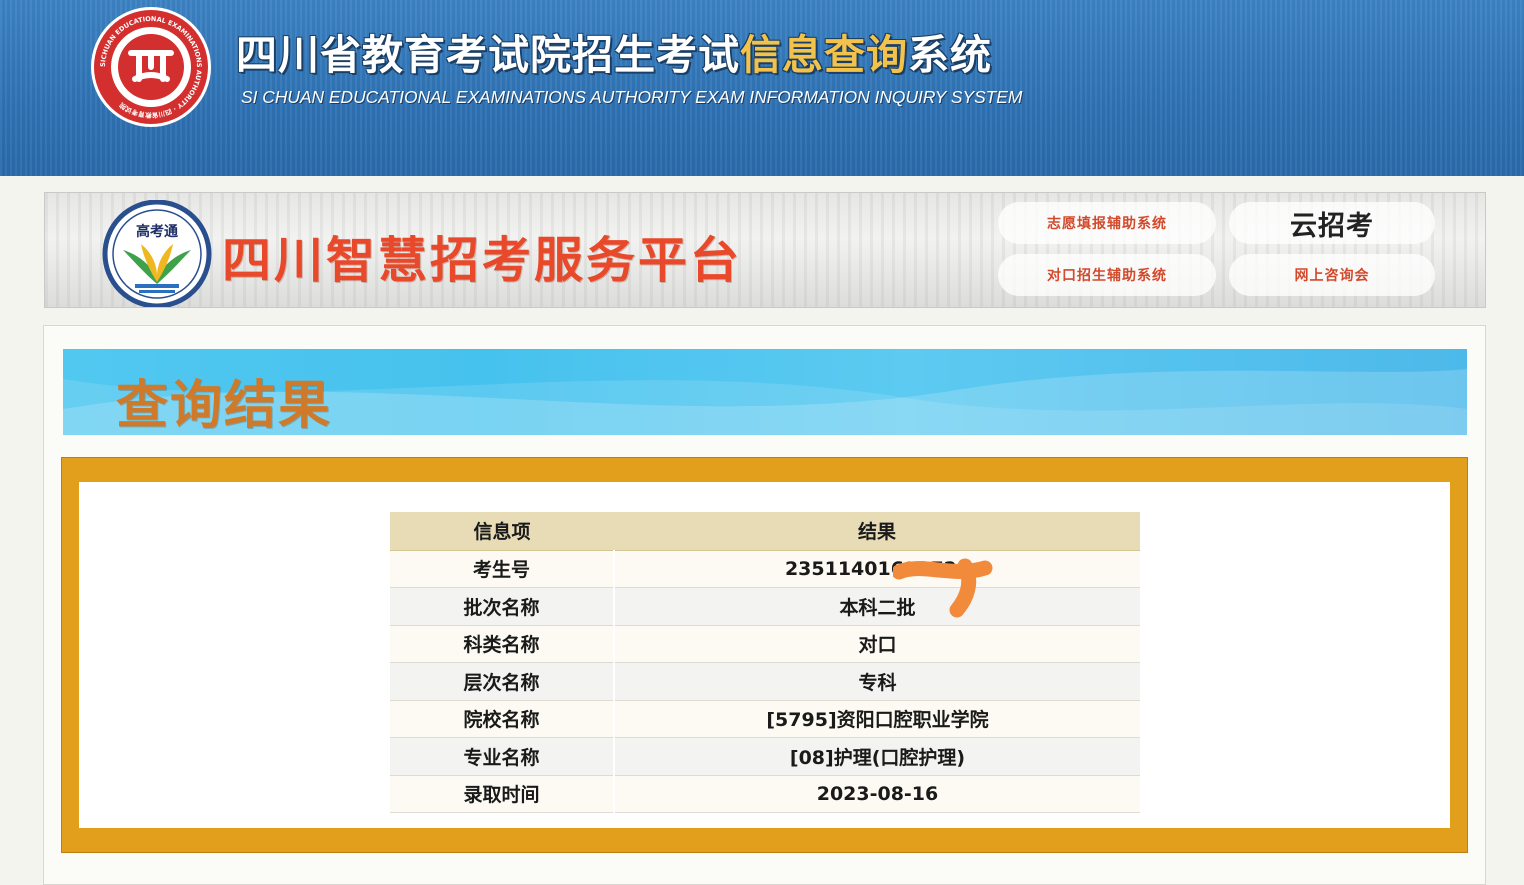  I want to click on row-value: 本科二批, so click(877, 606).